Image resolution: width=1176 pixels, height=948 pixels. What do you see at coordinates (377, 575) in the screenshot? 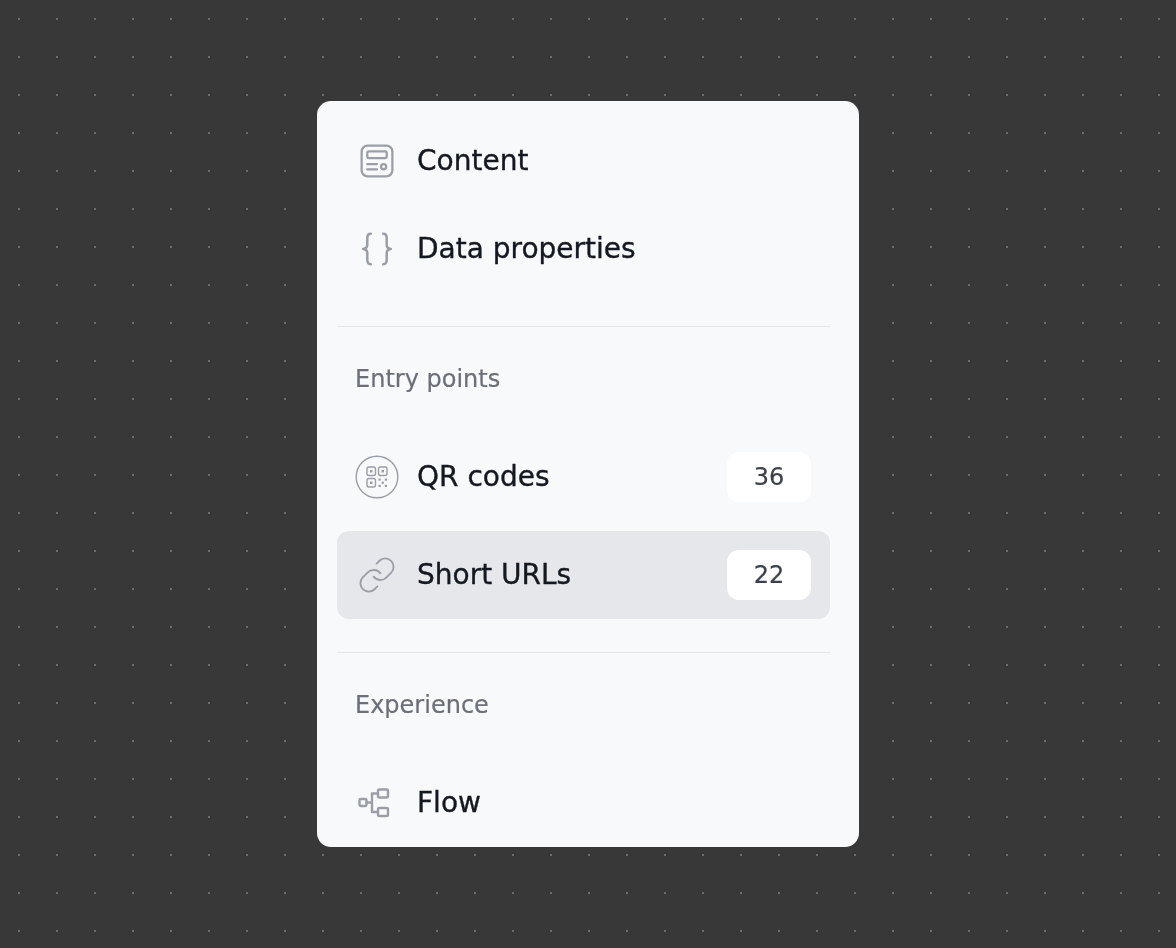
I see `link-icon` at bounding box center [377, 575].